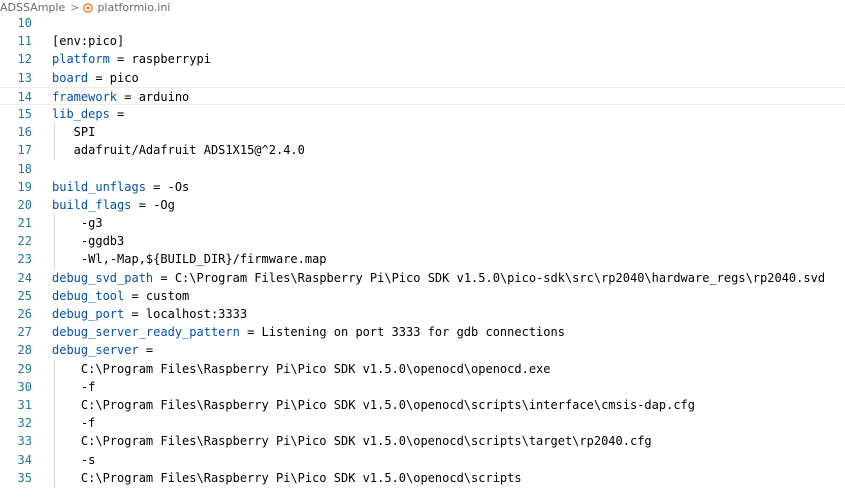 The height and width of the screenshot is (497, 845). I want to click on ini-value: =, so click(146, 350).